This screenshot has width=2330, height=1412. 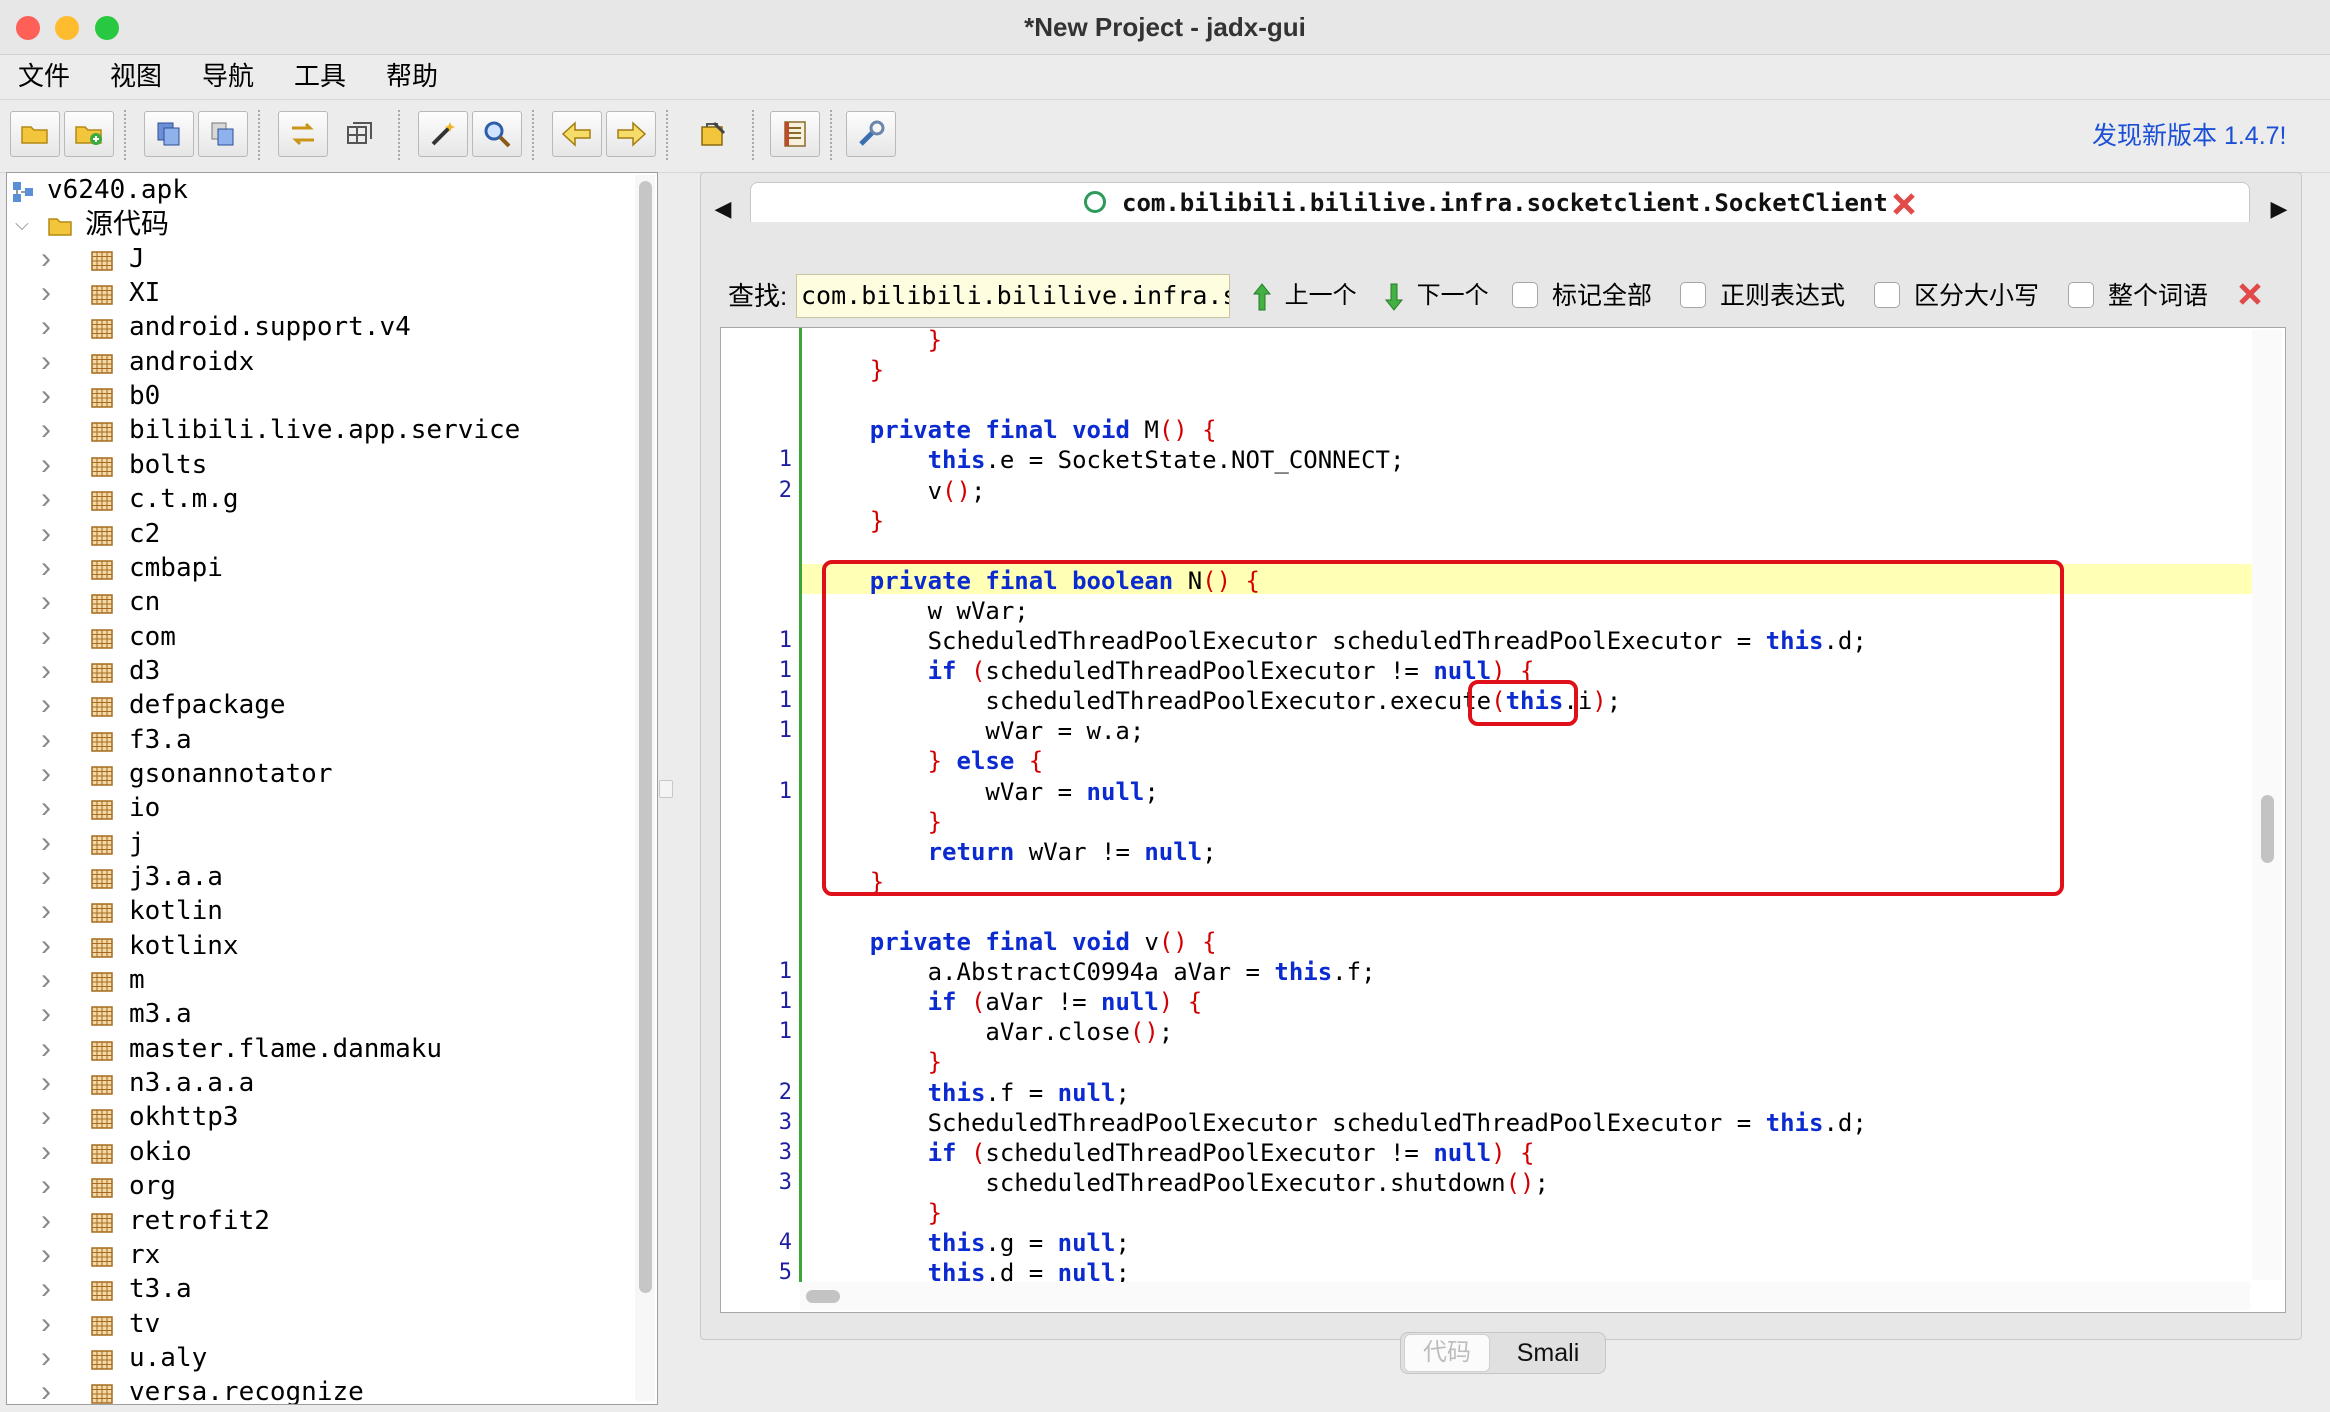 I want to click on tree-package-label: c.t.m.g, so click(x=184, y=499).